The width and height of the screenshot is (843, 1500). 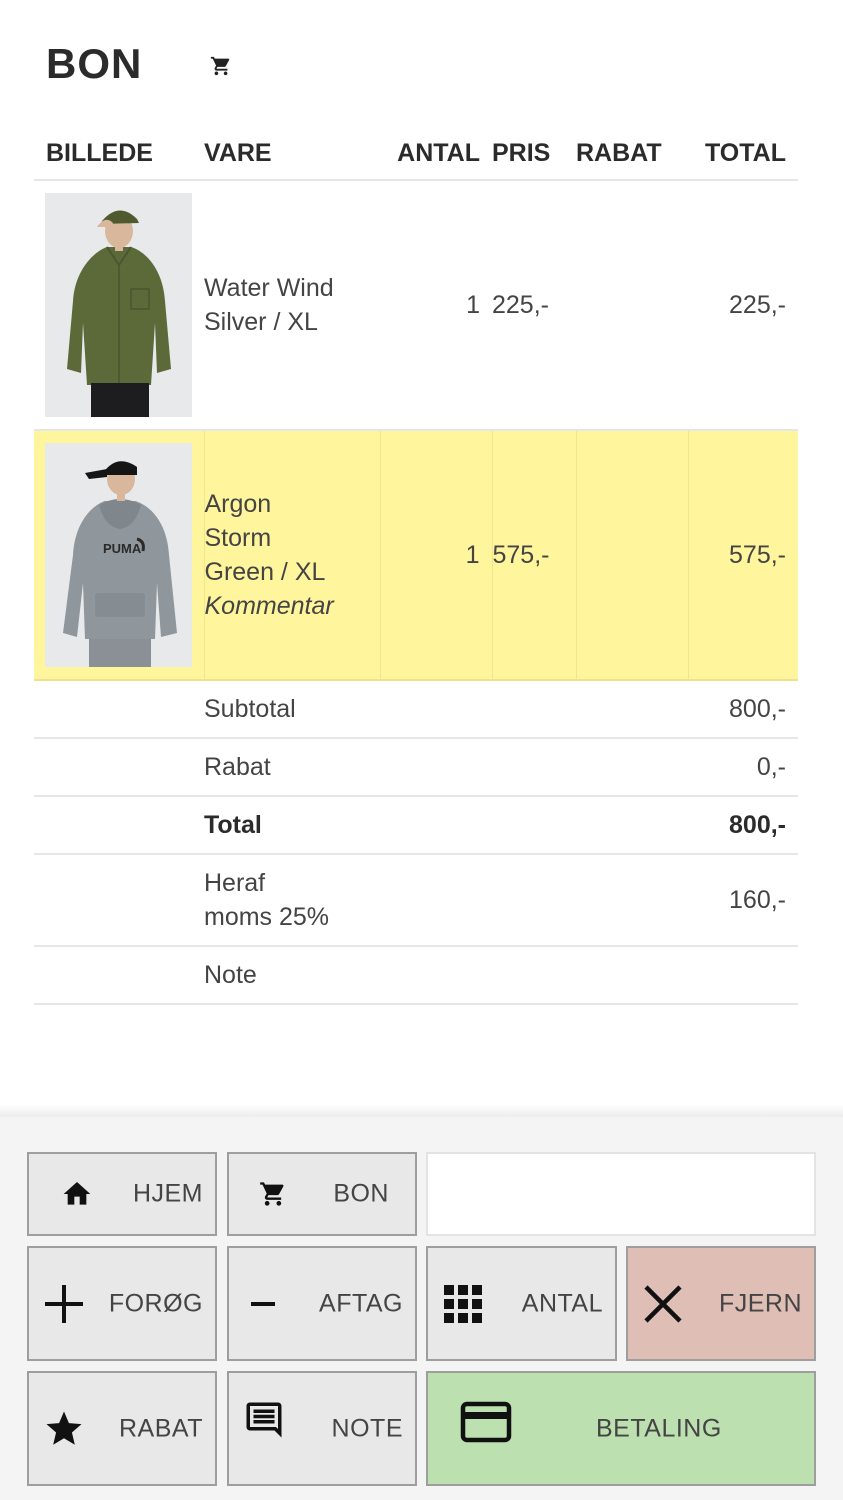 I want to click on quantity-button-label: ANTAL, so click(x=562, y=1303).